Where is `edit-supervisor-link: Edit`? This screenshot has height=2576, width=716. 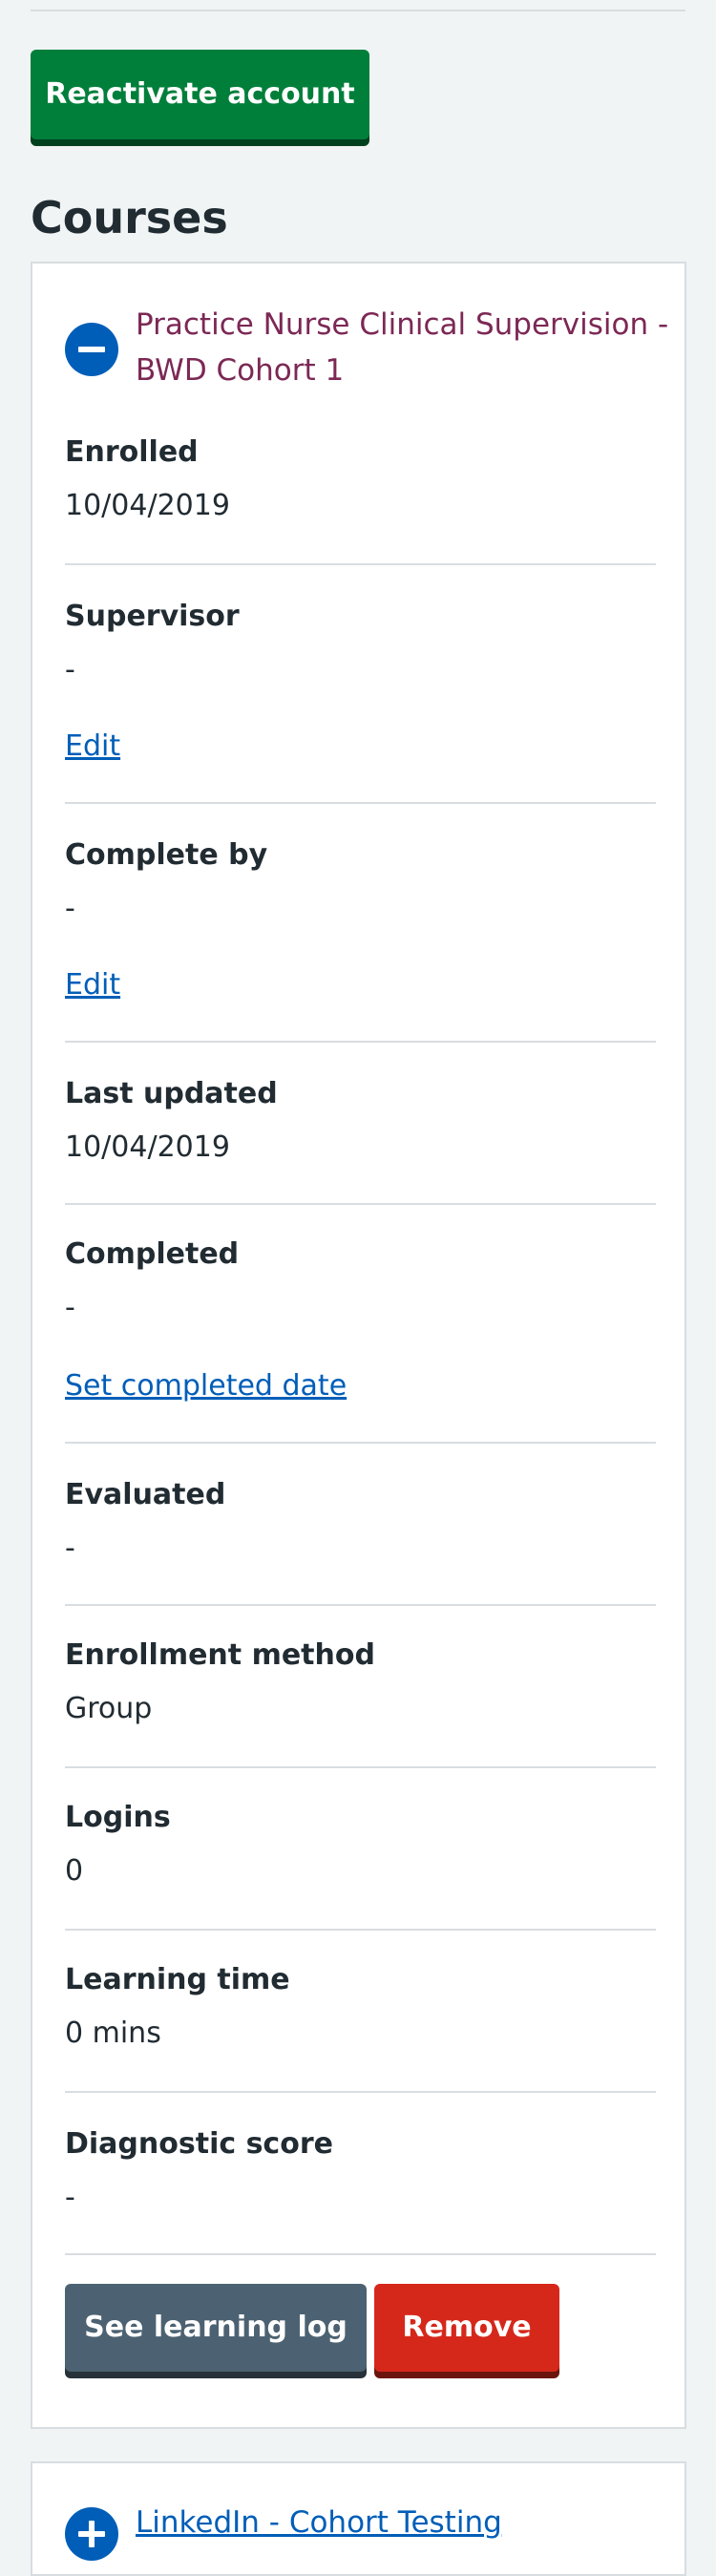 edit-supervisor-link: Edit is located at coordinates (92, 747).